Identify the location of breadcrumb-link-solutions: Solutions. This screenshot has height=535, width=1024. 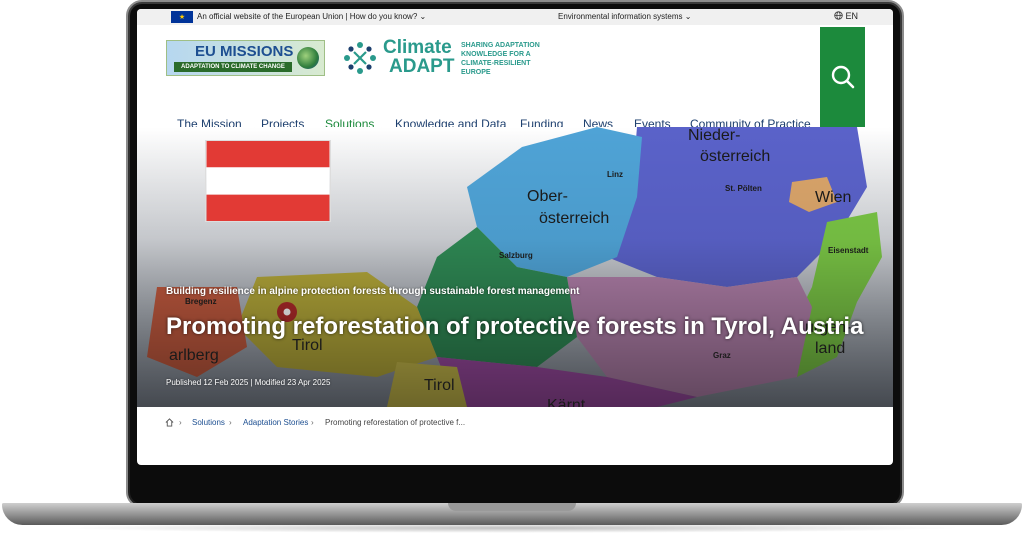
(208, 422).